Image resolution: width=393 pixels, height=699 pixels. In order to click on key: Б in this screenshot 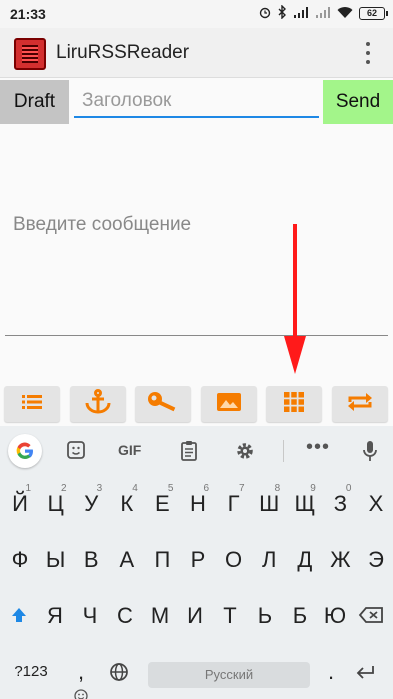, I will do `click(300, 616)`.